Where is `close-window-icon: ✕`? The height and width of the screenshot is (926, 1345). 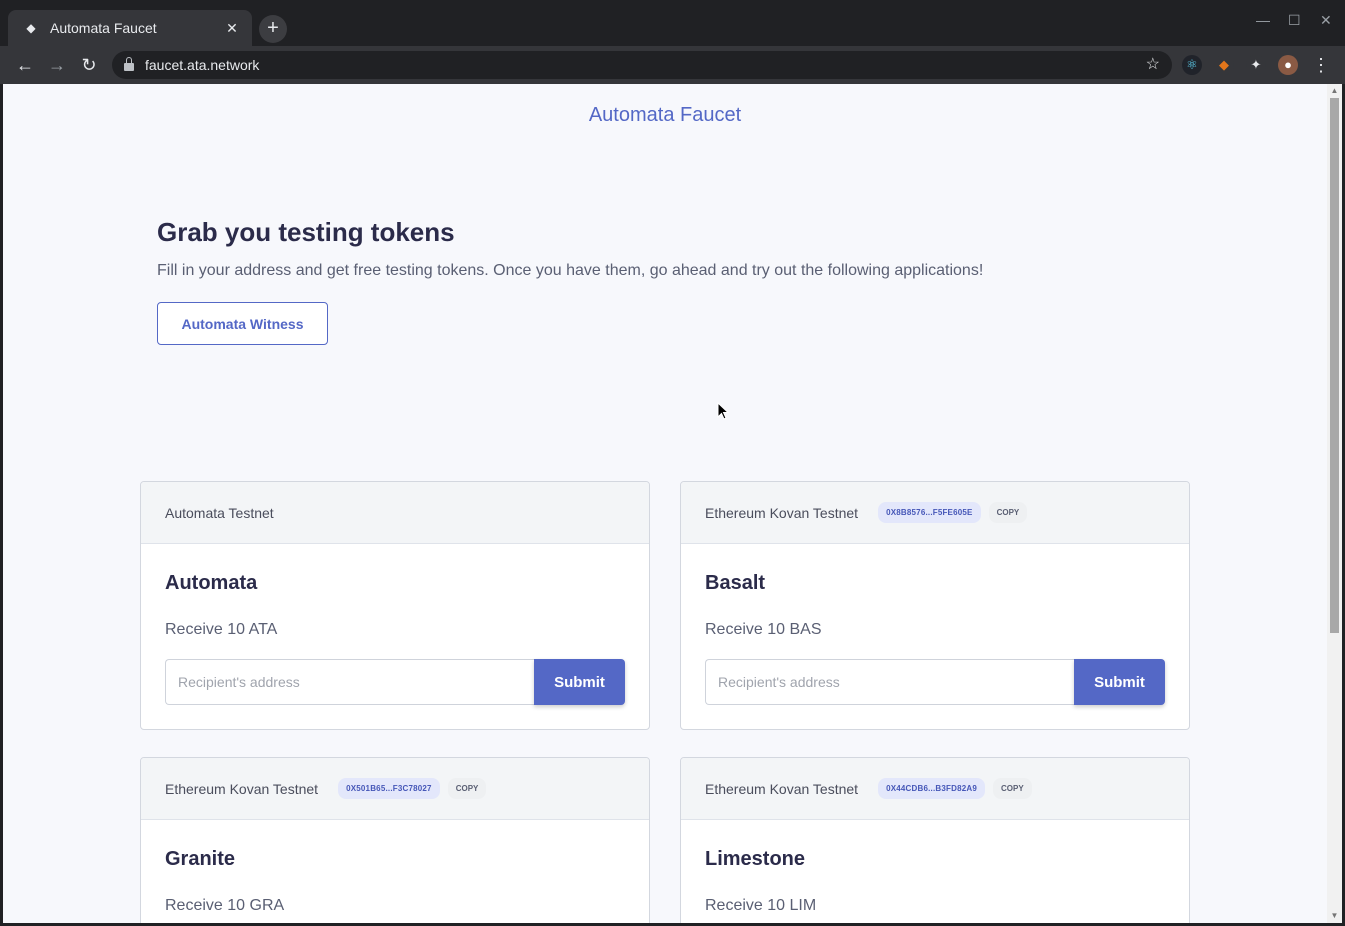 close-window-icon: ✕ is located at coordinates (1326, 20).